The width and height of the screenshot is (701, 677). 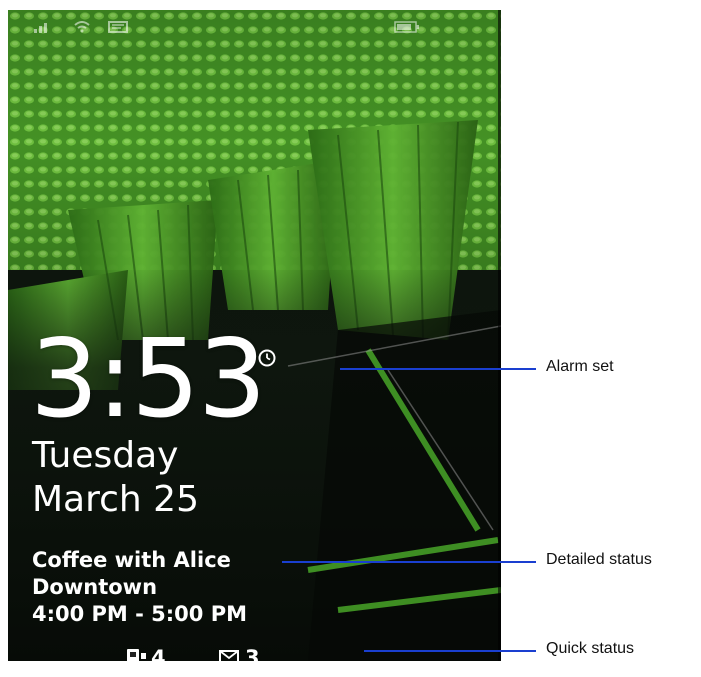 What do you see at coordinates (450, 651) in the screenshot?
I see `quick-callout-line` at bounding box center [450, 651].